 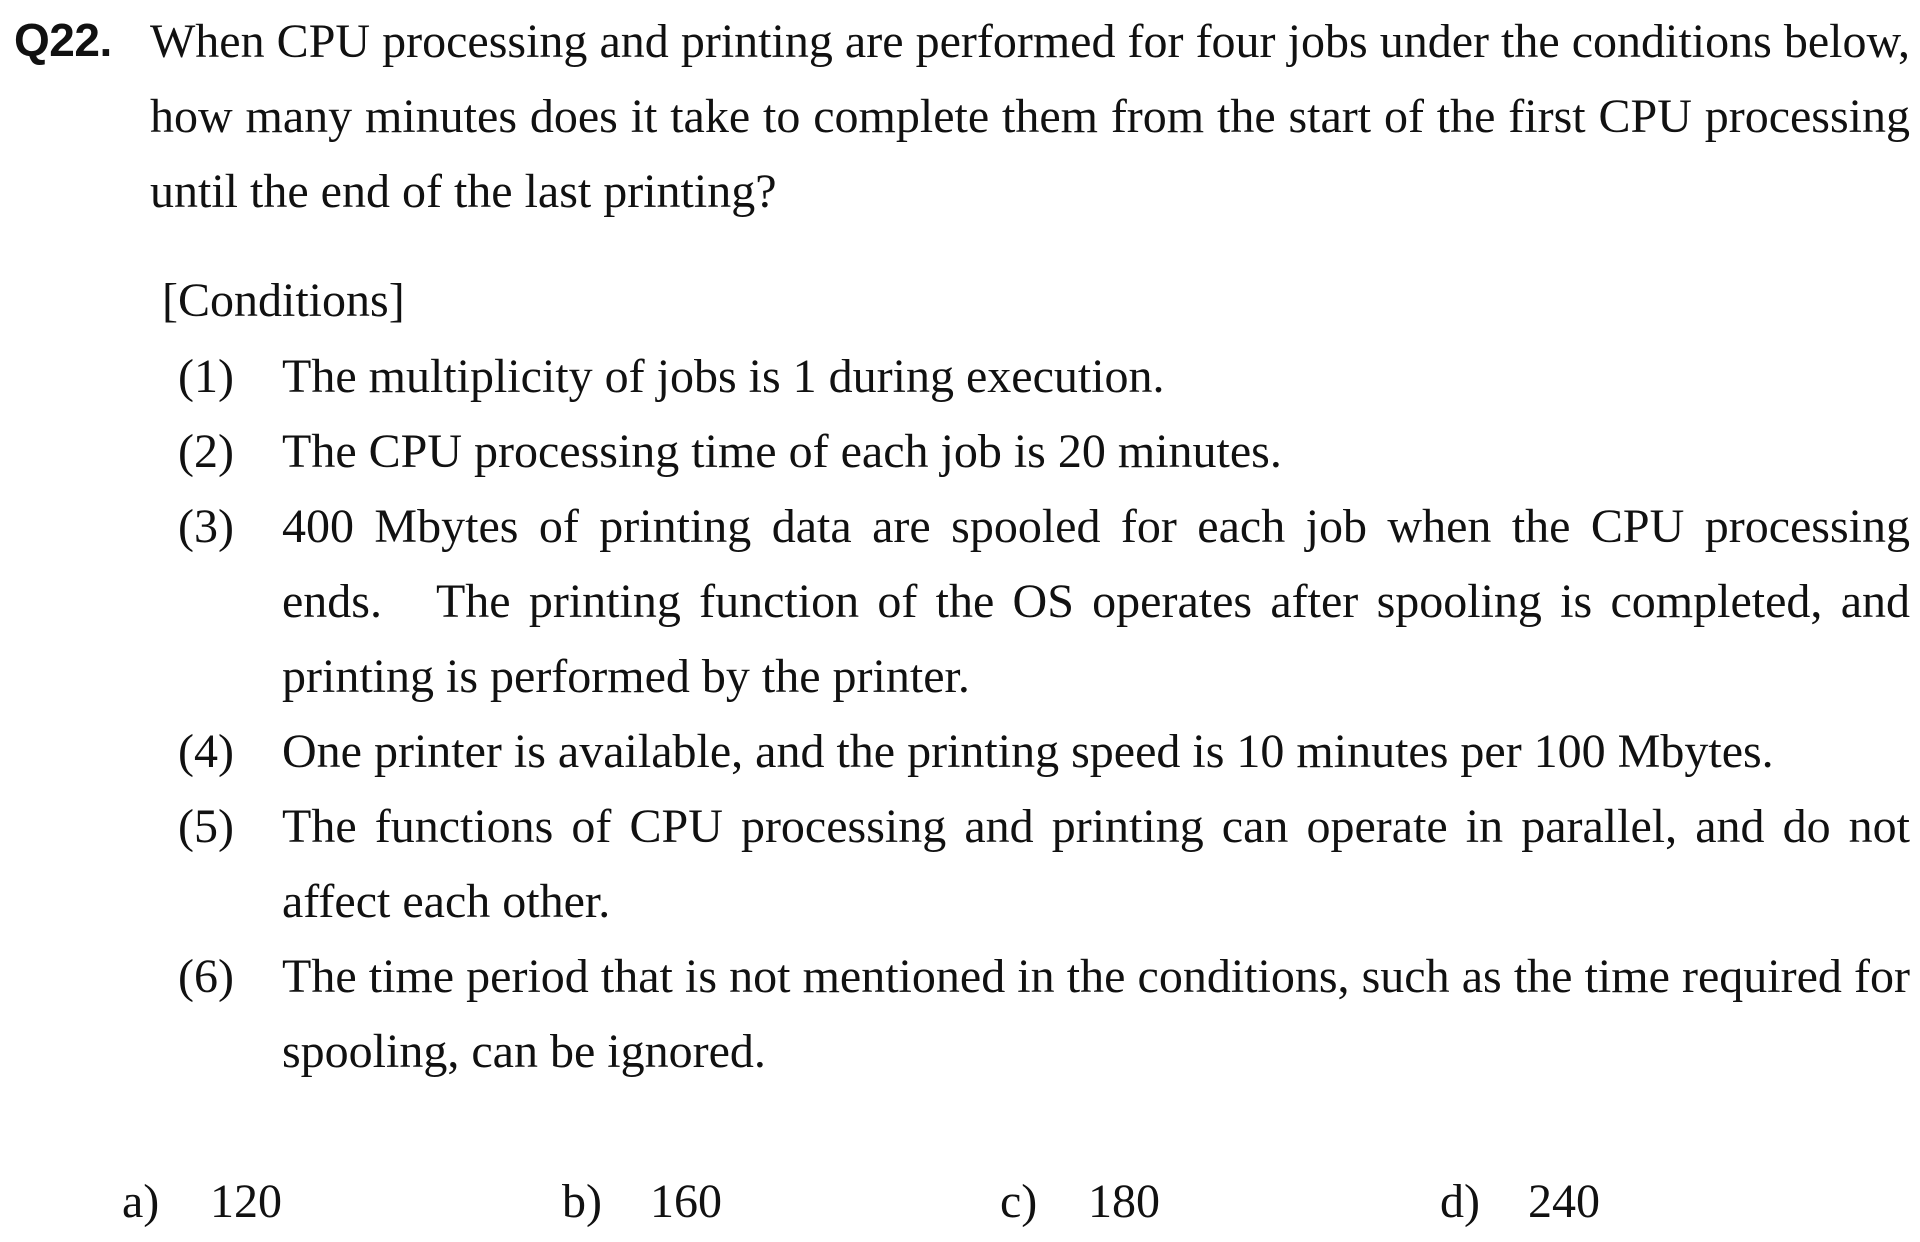 What do you see at coordinates (206, 826) in the screenshot?
I see `condition-number: (5)` at bounding box center [206, 826].